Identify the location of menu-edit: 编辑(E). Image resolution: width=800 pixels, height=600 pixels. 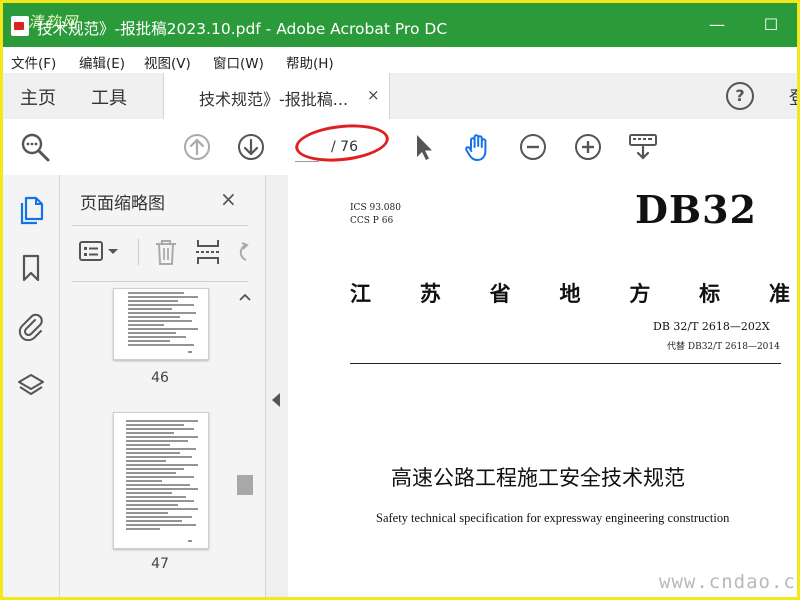
(102, 62).